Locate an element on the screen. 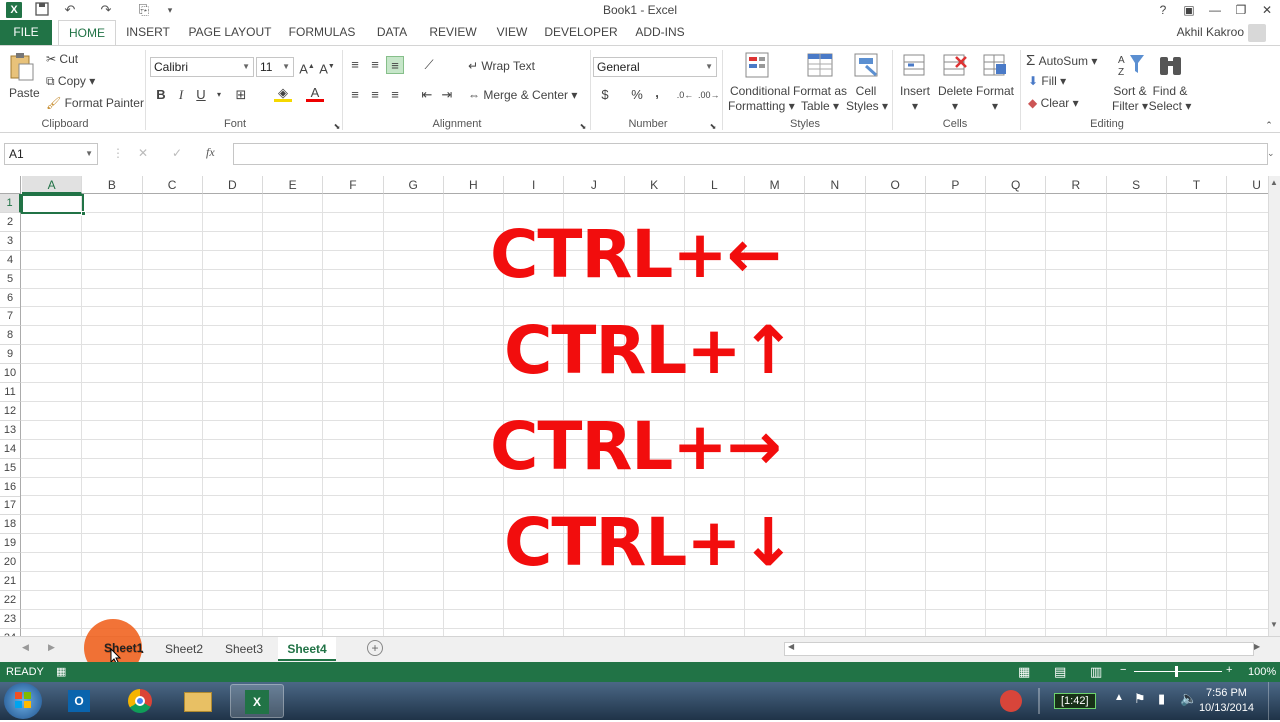 The image size is (1280, 722). number-dialog-launcher-icon: ⬊ is located at coordinates (713, 127).